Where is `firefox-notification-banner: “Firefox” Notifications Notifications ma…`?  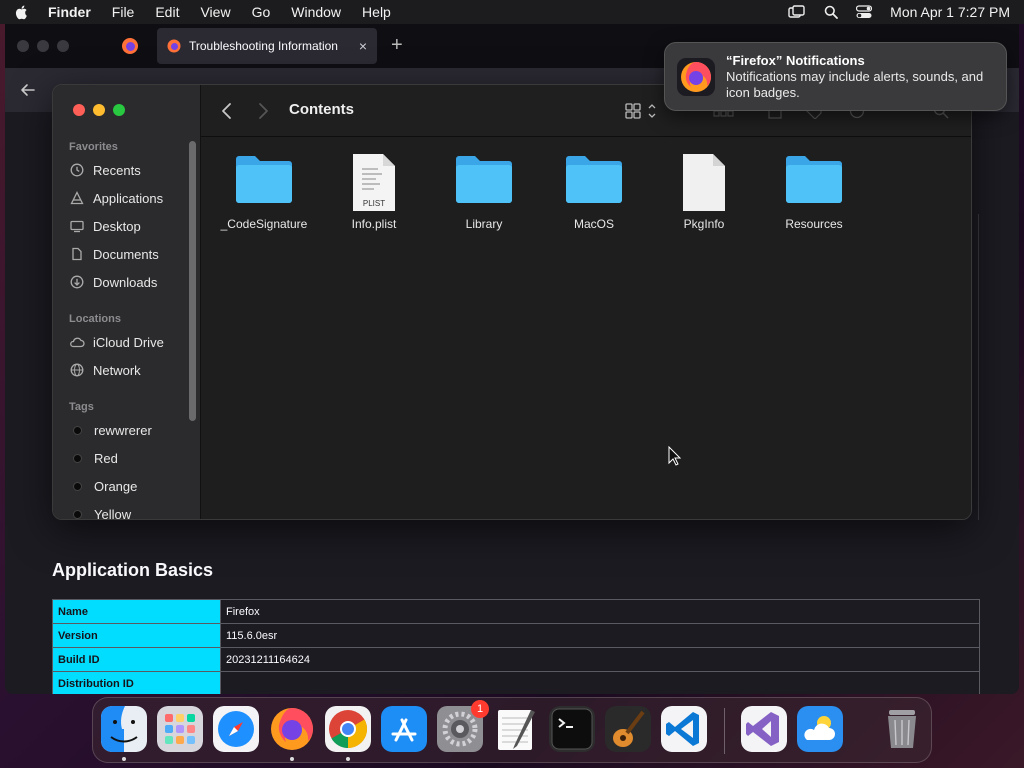
firefox-notification-banner: “Firefox” Notifications Notifications ma… is located at coordinates (835, 76).